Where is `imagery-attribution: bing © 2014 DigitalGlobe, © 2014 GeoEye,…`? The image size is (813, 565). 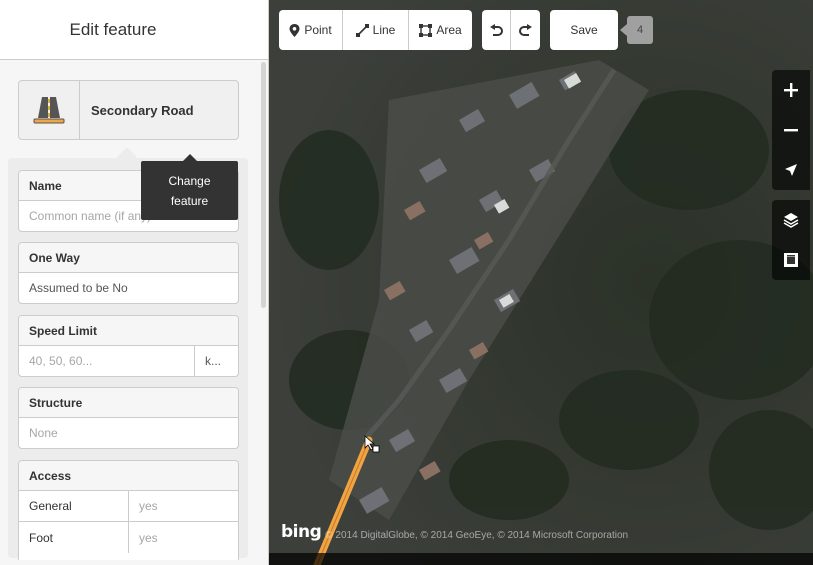 imagery-attribution: bing © 2014 DigitalGlobe, © 2014 GeoEye,… is located at coordinates (454, 532).